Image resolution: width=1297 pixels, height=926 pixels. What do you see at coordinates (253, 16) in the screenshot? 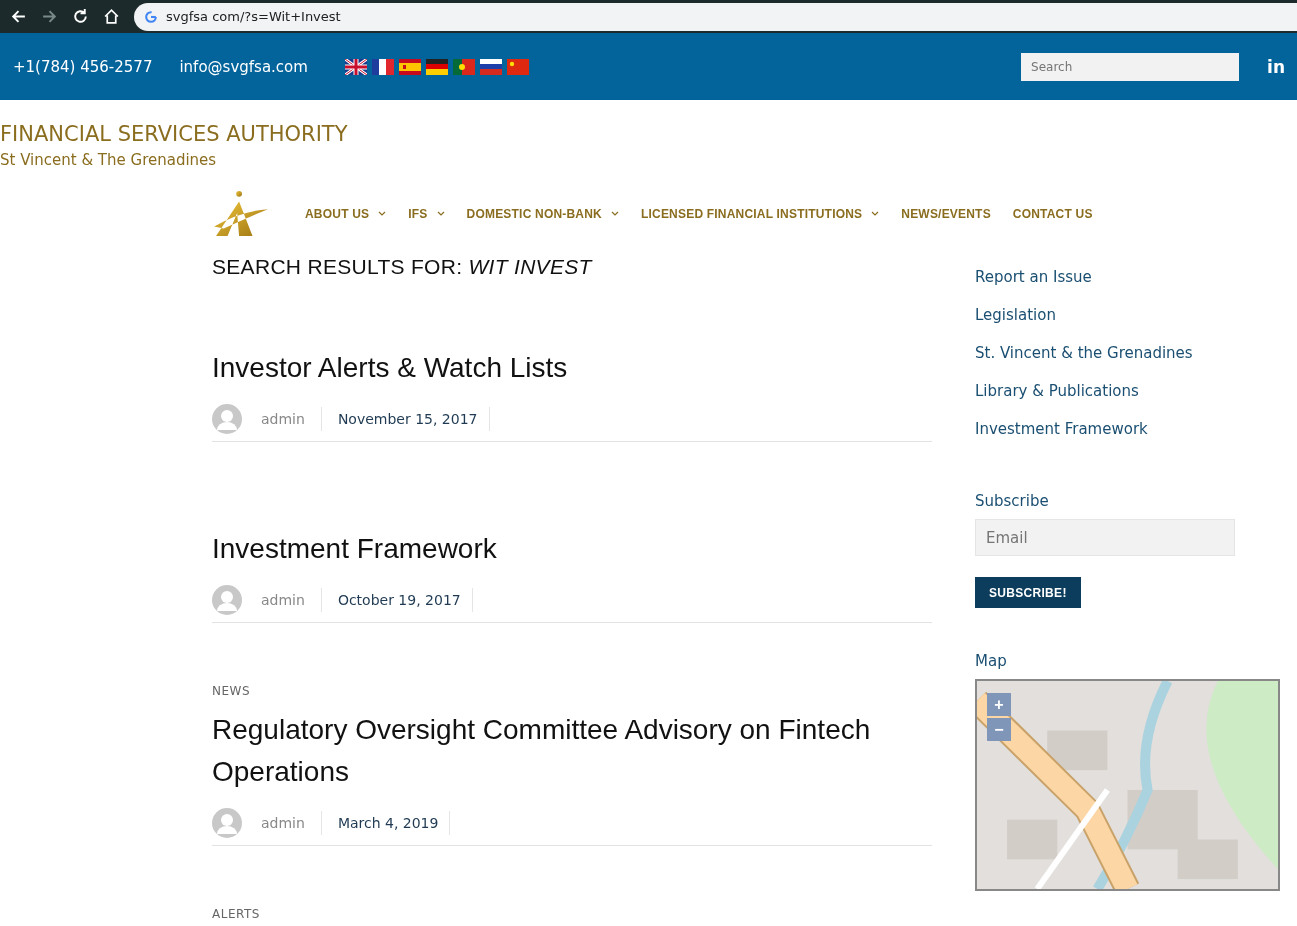
I see `url-text: svgfsa com/?s=Wit+Invest` at bounding box center [253, 16].